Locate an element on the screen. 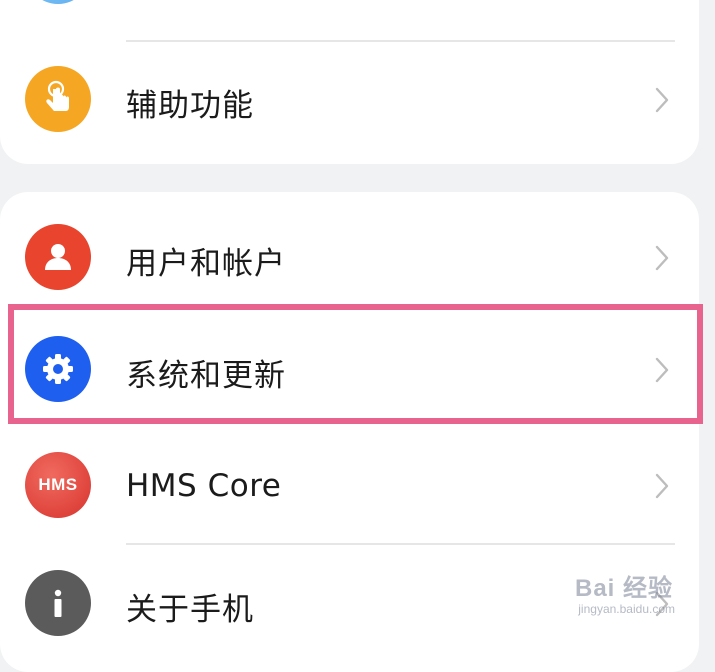  user-icon is located at coordinates (58, 257).